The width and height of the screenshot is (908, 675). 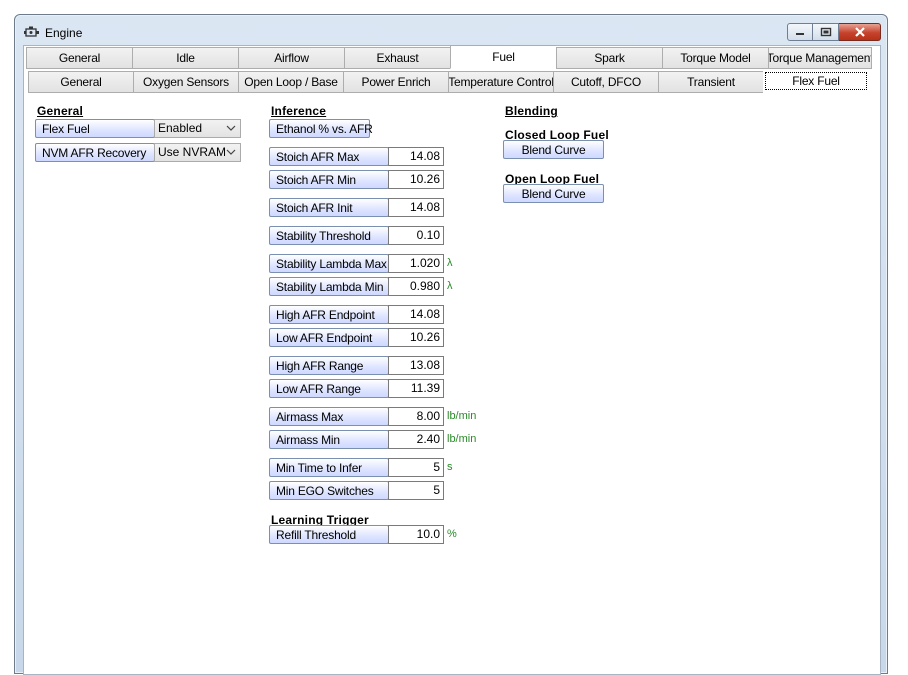 What do you see at coordinates (64, 33) in the screenshot?
I see `window-title: Engine` at bounding box center [64, 33].